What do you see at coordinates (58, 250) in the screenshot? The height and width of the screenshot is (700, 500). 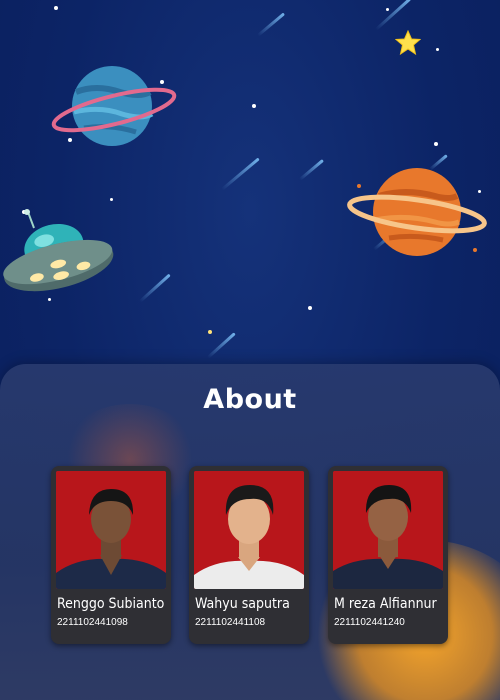 I see `ufo-icon` at bounding box center [58, 250].